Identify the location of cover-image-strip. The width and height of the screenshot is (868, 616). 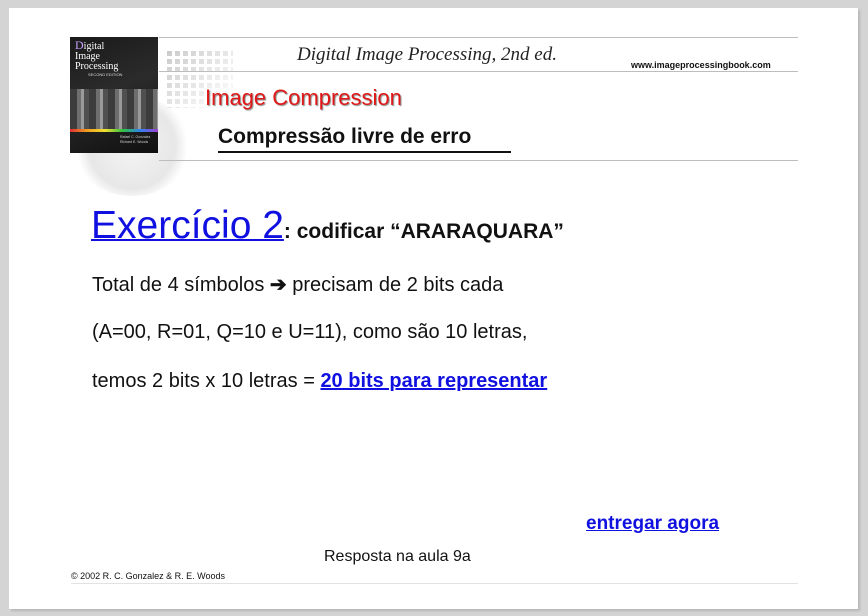
(114, 109).